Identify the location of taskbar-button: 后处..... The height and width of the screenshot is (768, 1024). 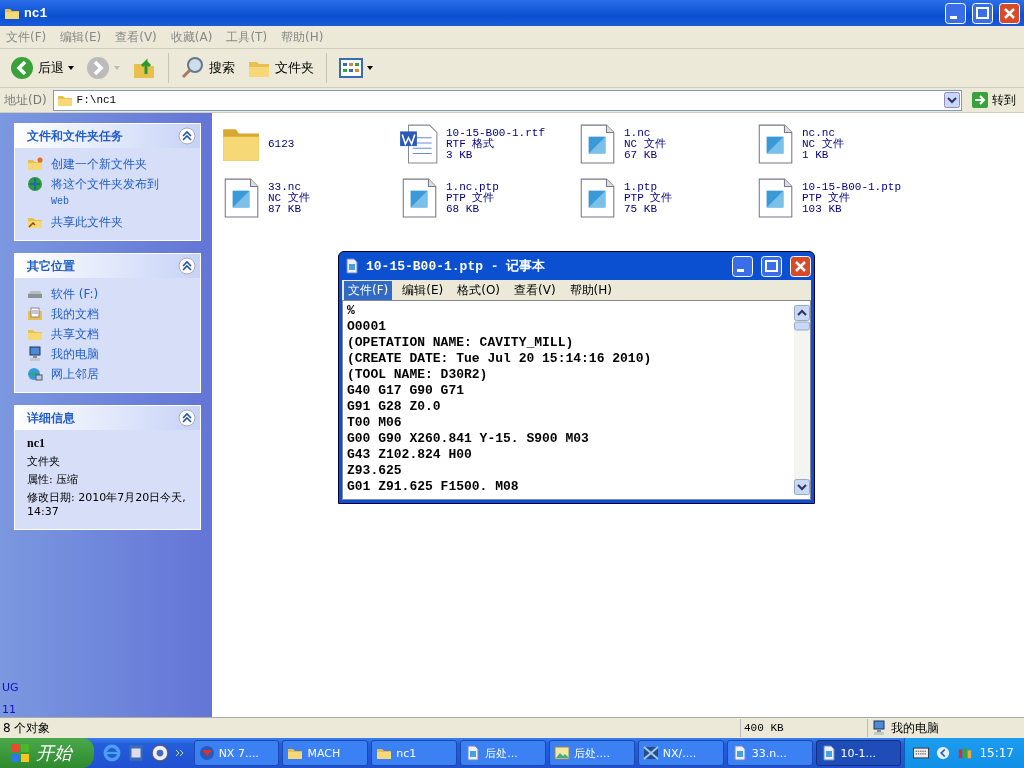
(592, 753).